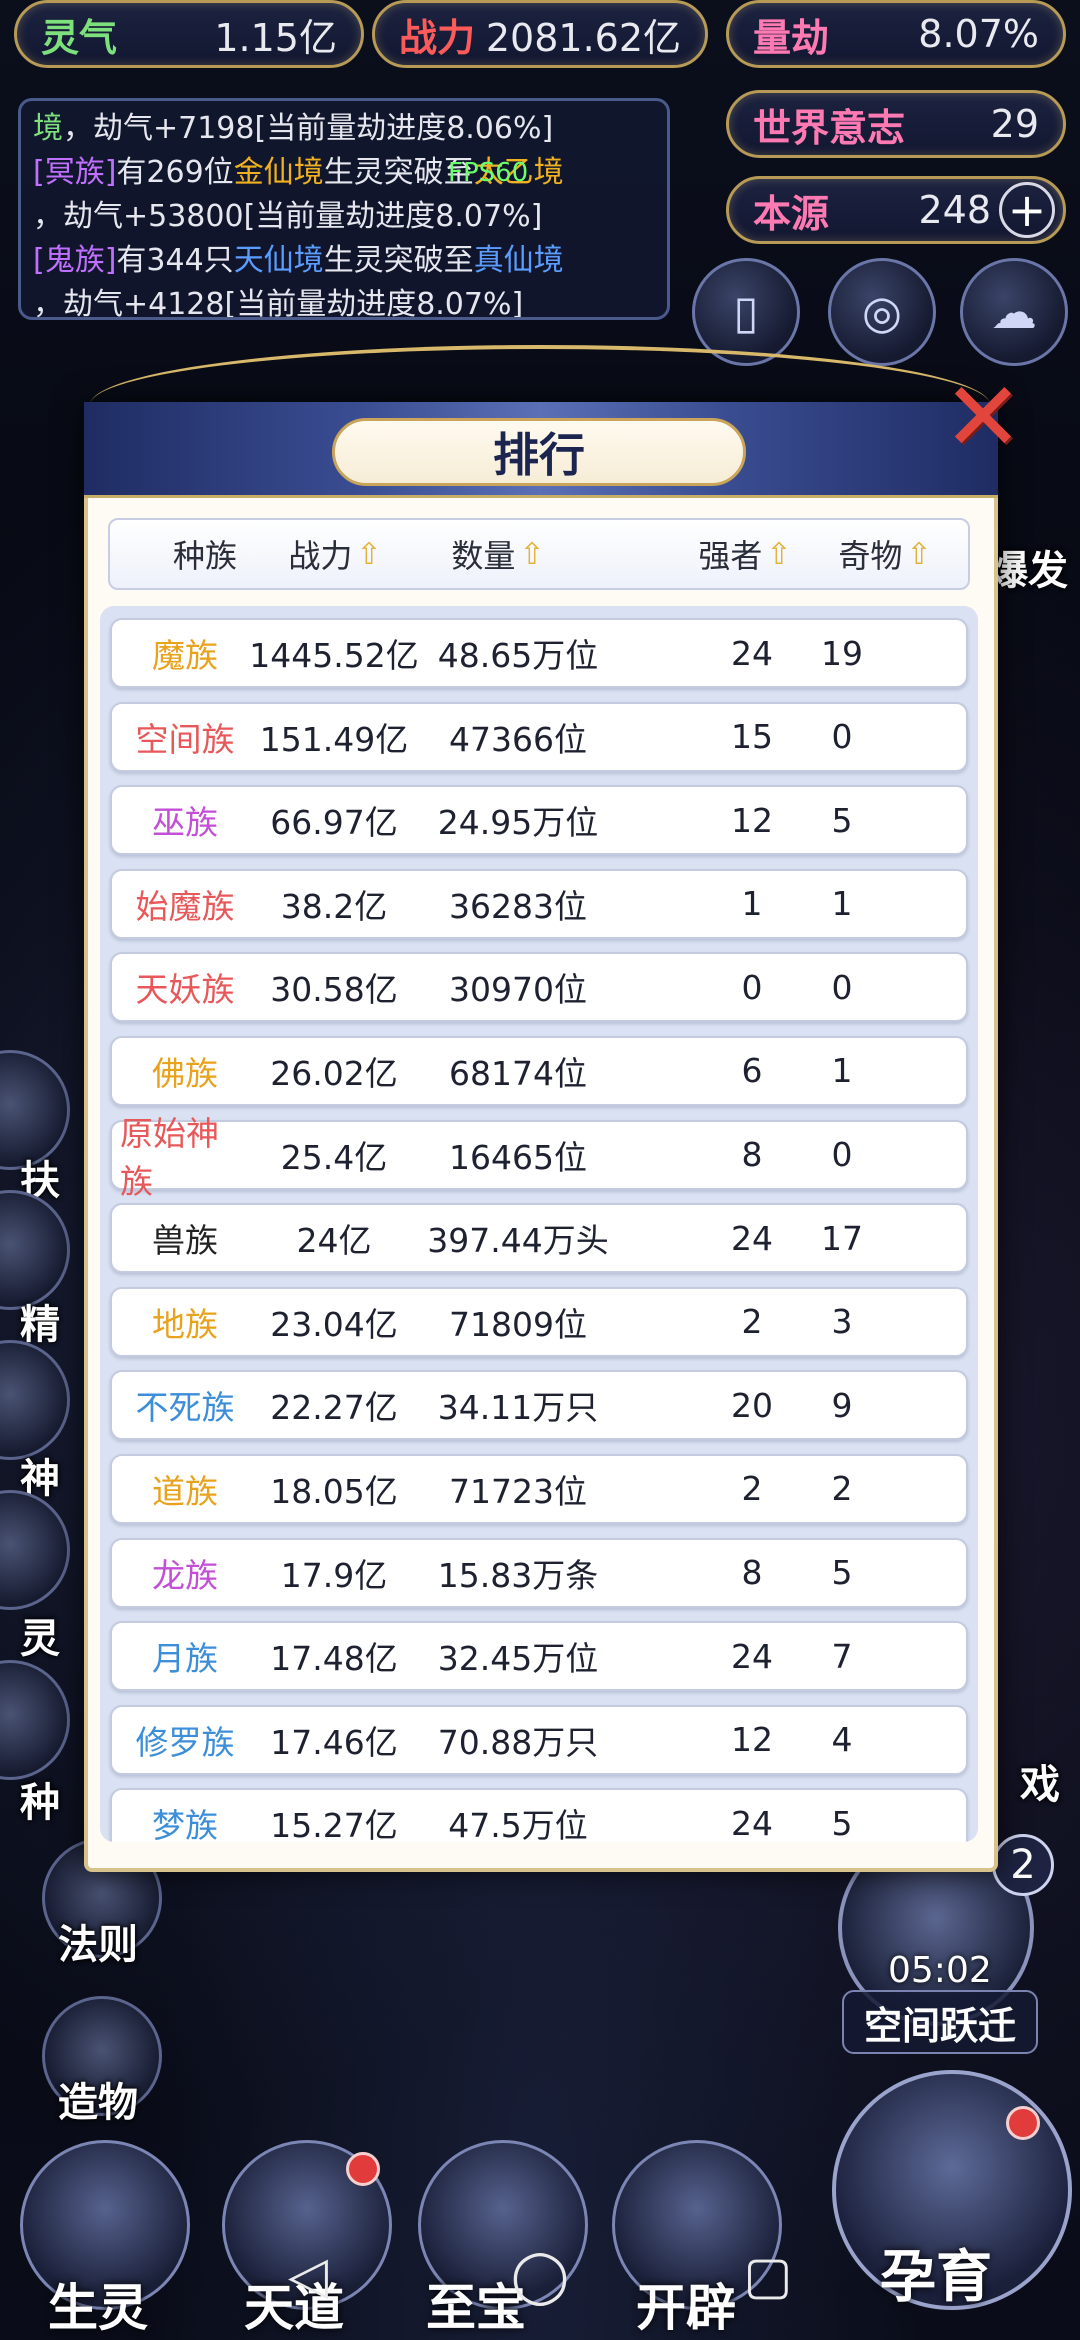  Describe the element at coordinates (185, 1575) in the screenshot. I see `race-name: 龙族` at that location.